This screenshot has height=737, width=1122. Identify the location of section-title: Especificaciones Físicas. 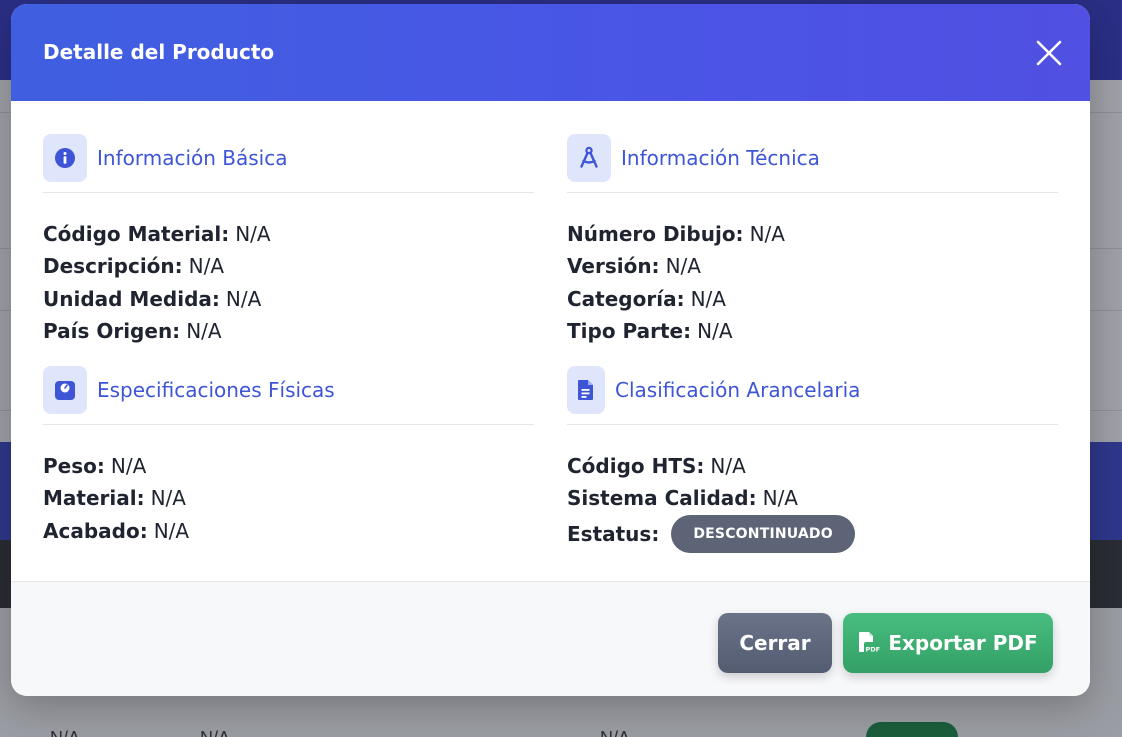
(216, 389).